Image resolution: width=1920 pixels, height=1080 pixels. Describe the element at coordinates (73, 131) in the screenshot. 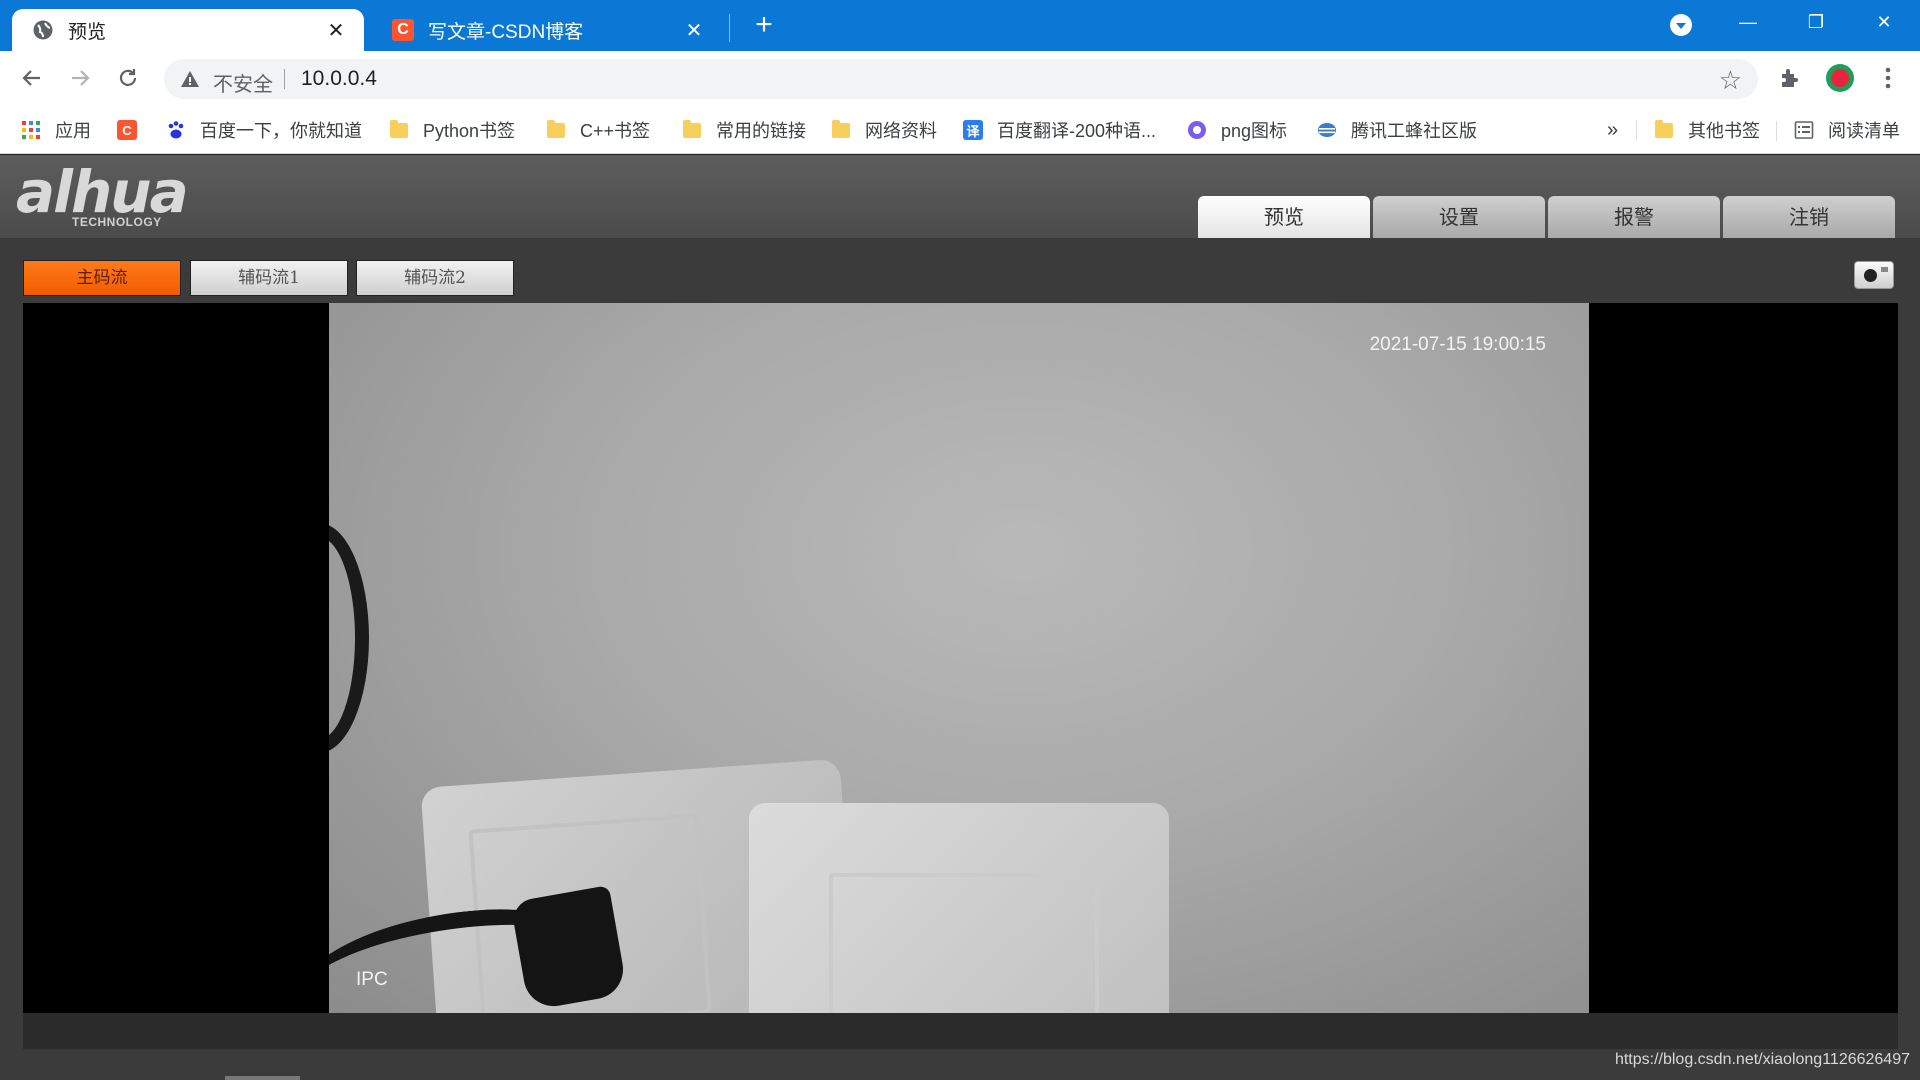

I see `bookmark-label: 应用` at that location.